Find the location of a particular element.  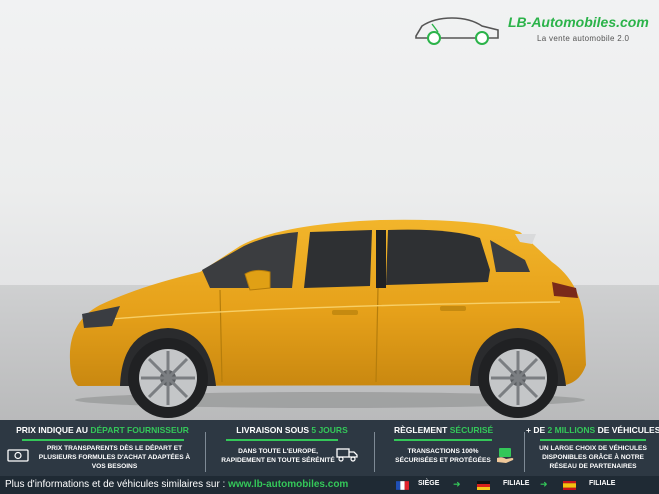

feature-title: PRIX INDIQUE AU DÉPART FOURNISSEUR is located at coordinates (102, 430).